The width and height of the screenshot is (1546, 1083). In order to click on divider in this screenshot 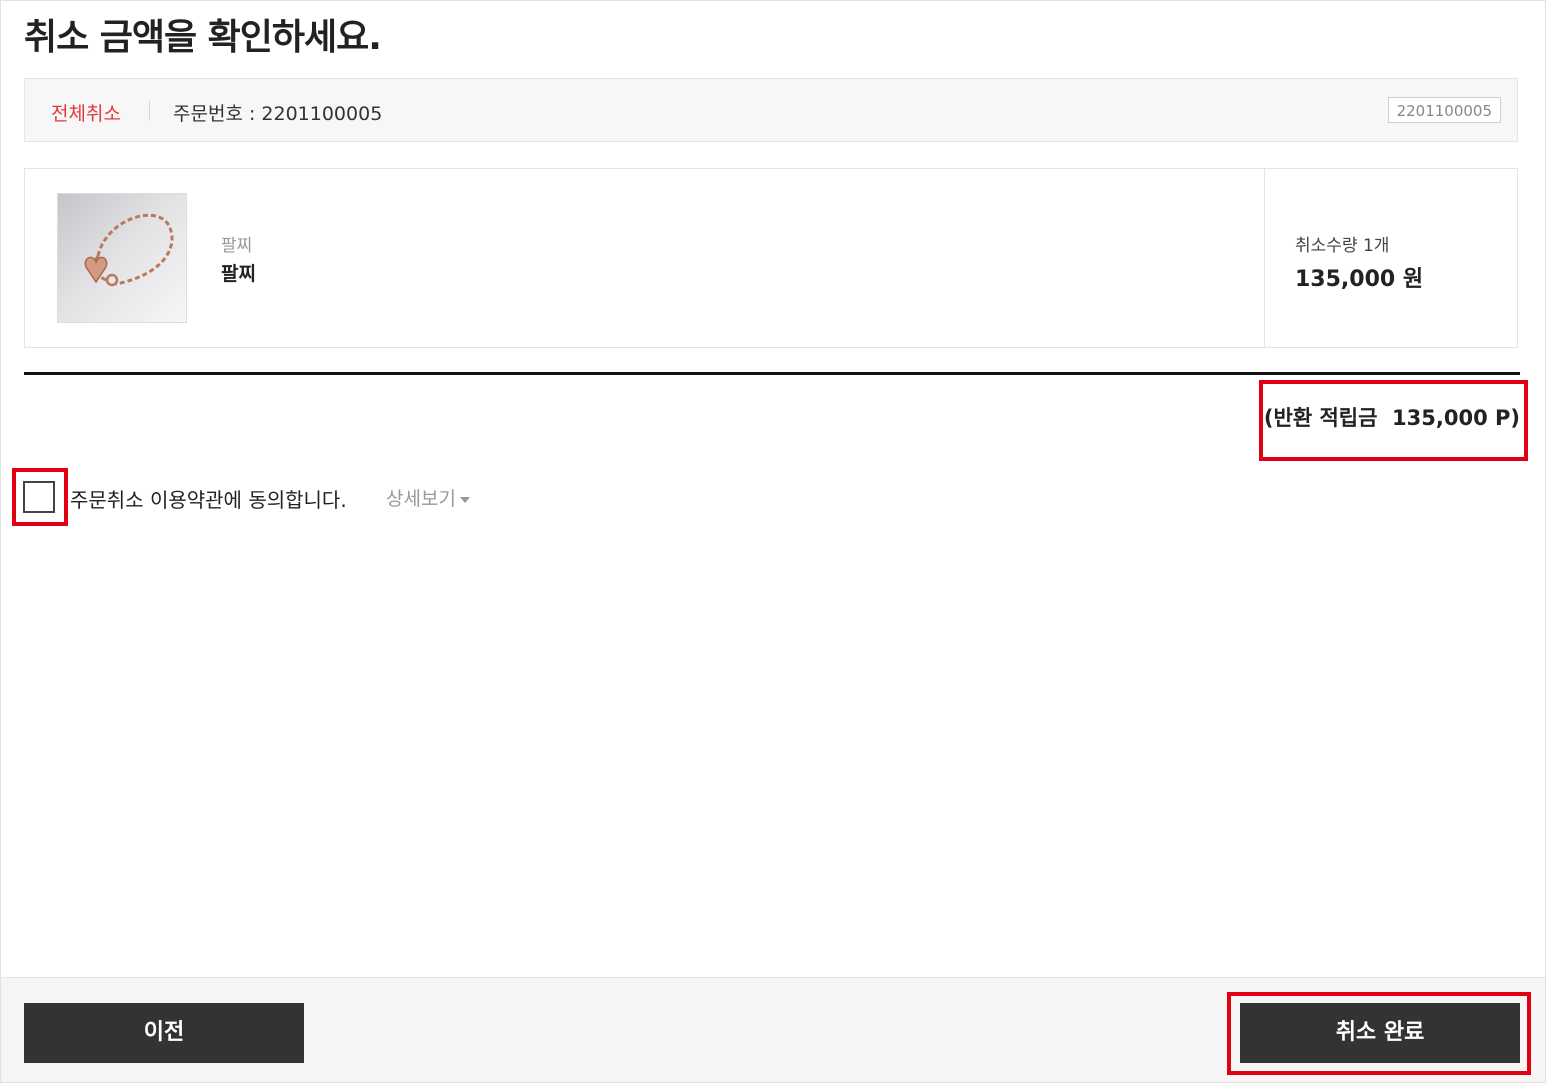, I will do `click(149, 111)`.